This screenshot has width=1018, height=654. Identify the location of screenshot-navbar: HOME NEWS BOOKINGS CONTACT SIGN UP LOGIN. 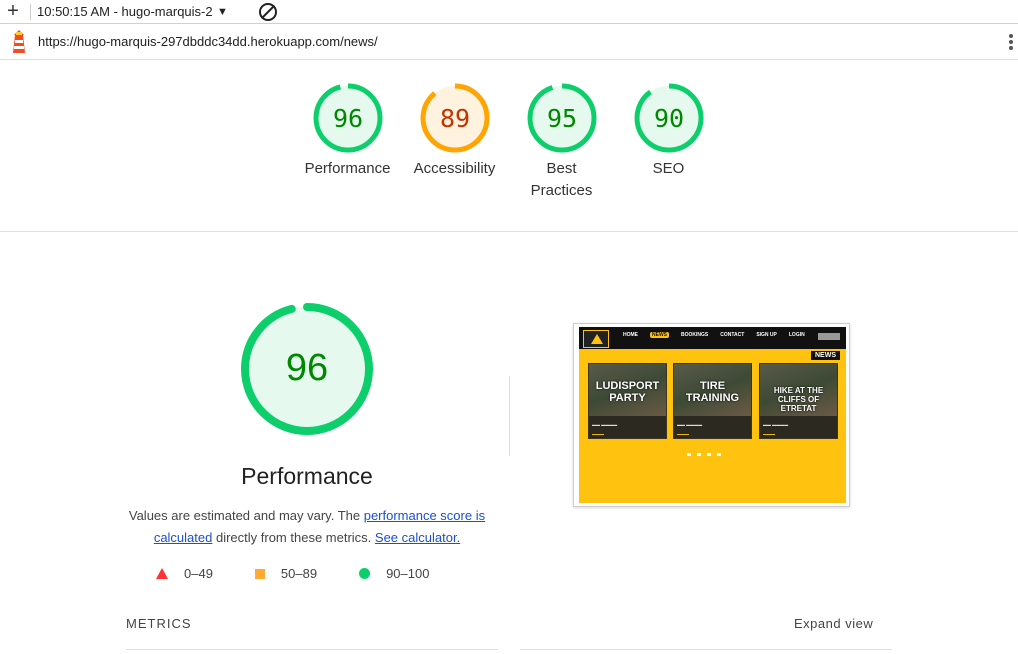
(712, 338).